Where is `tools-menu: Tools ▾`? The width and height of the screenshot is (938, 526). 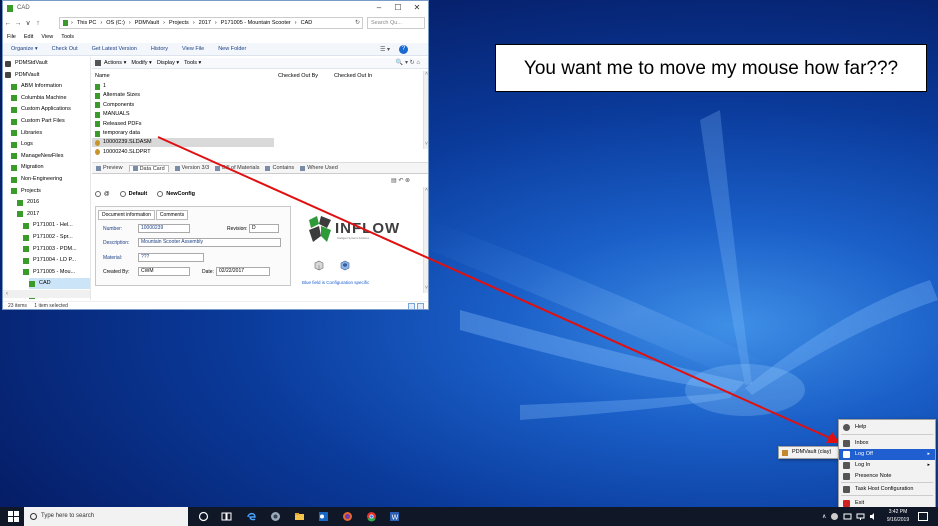 tools-menu: Tools ▾ is located at coordinates (192, 63).